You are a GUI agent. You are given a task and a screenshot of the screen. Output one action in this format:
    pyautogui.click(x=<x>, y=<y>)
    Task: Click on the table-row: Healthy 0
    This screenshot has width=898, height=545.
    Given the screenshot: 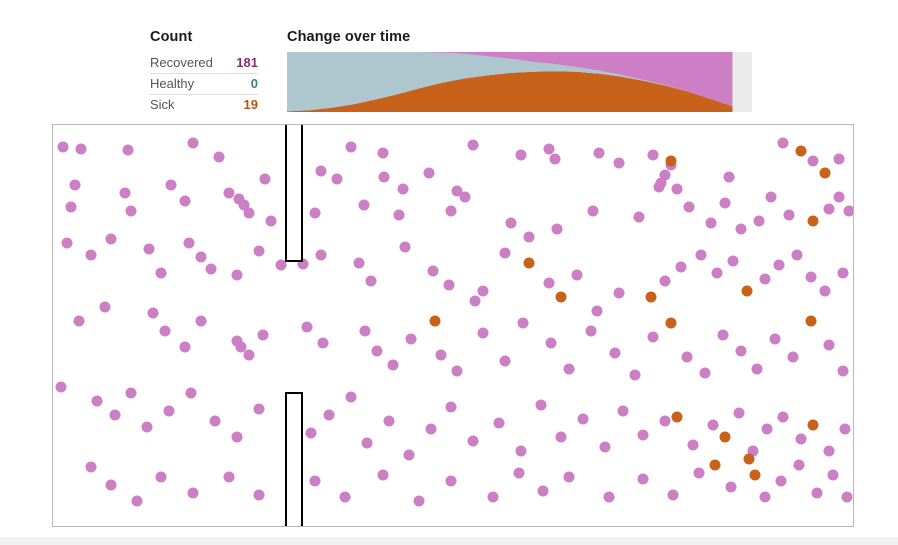 What is the action you would take?
    pyautogui.click(x=204, y=83)
    